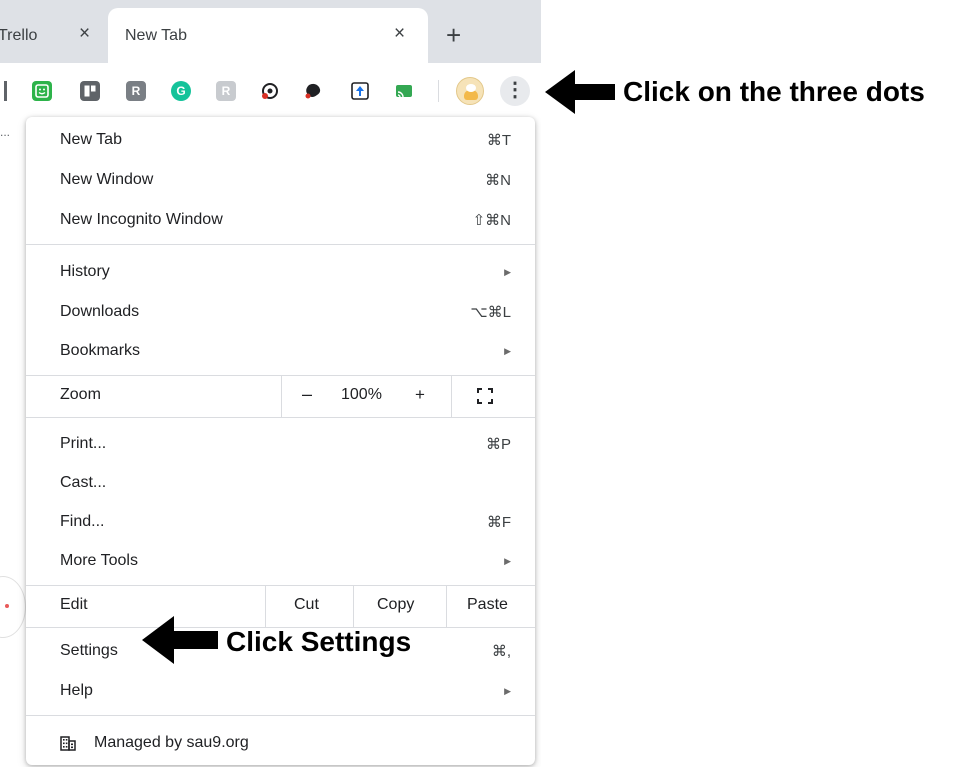 The width and height of the screenshot is (970, 767). What do you see at coordinates (85, 271) in the screenshot?
I see `menu-item-label: History` at bounding box center [85, 271].